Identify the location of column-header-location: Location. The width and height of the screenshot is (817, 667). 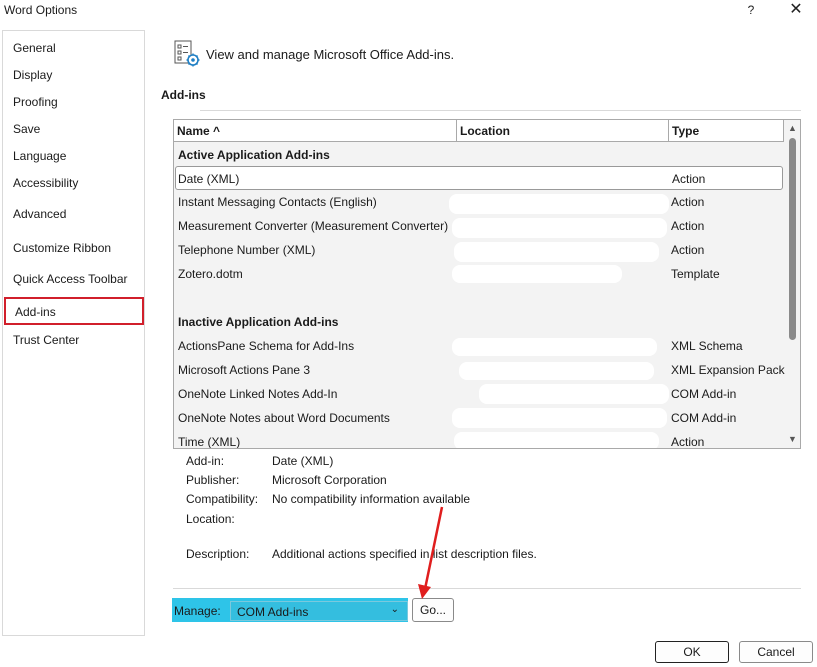
(563, 131).